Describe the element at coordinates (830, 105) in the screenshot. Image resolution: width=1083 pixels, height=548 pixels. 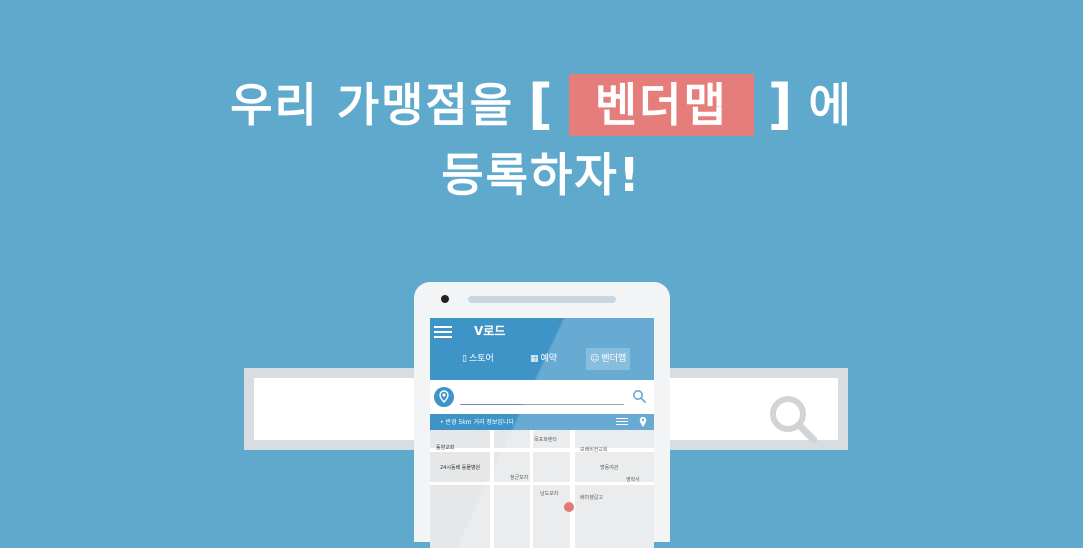
I see `headline-suffix: 에` at that location.